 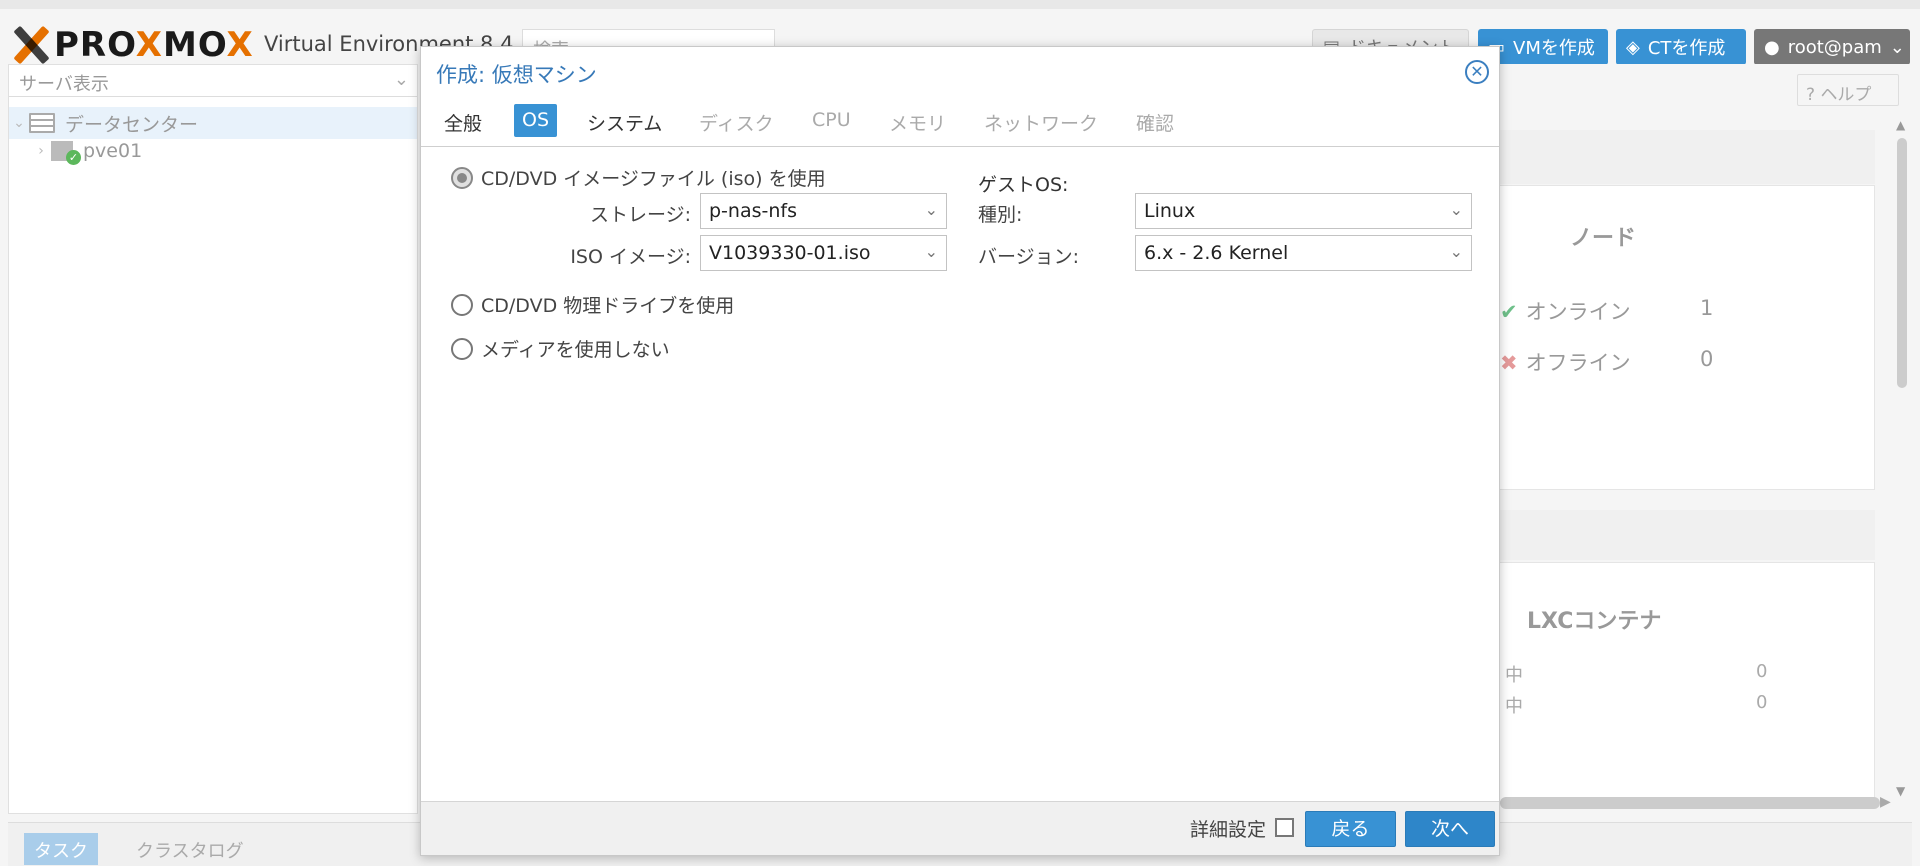 I want to click on tab-disk: ディスク, so click(x=736, y=120).